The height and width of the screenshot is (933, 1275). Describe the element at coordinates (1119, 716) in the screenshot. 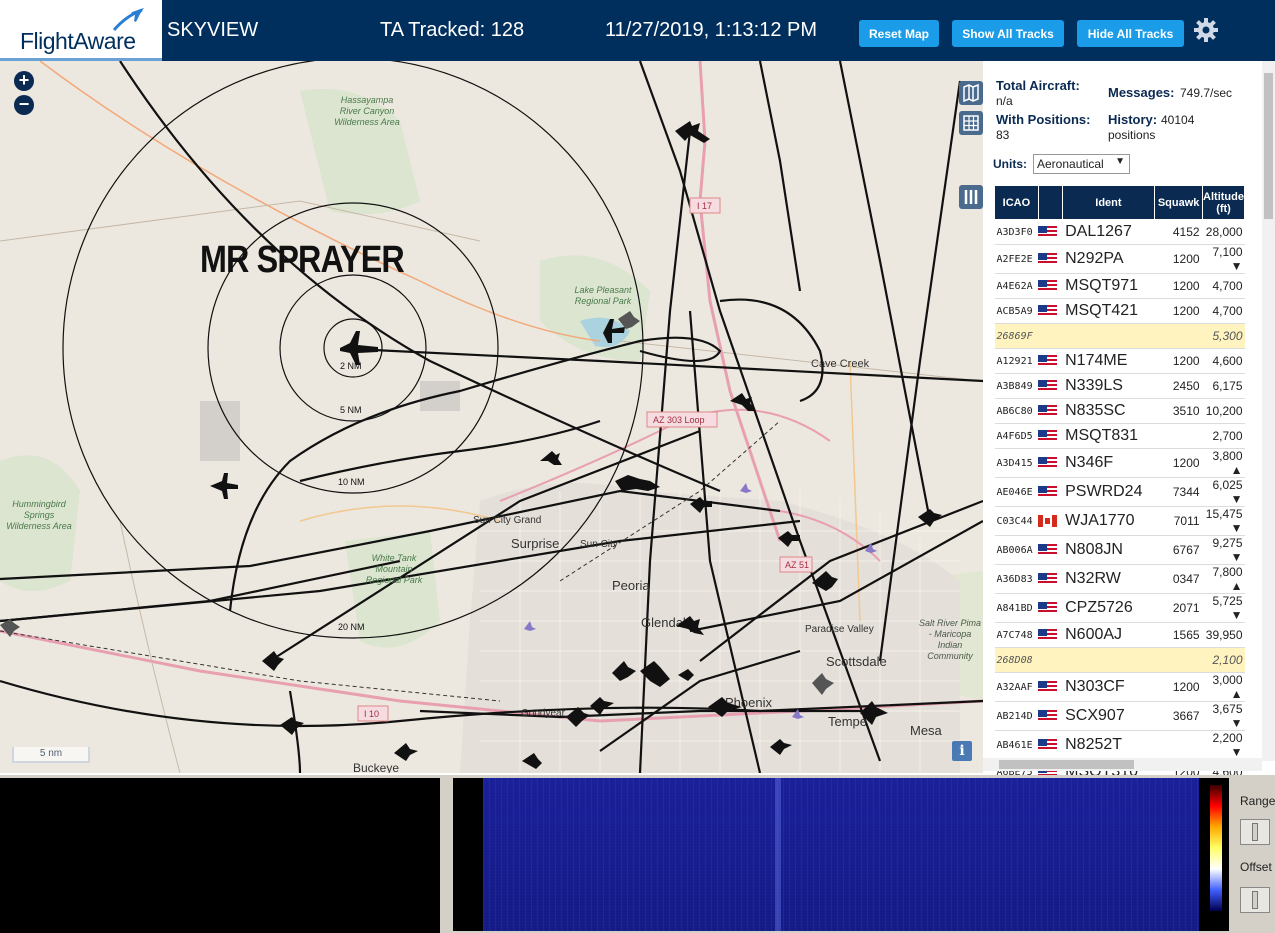

I see `aircraft-row: AB214D SCX907 3667 3,675 ▼` at that location.